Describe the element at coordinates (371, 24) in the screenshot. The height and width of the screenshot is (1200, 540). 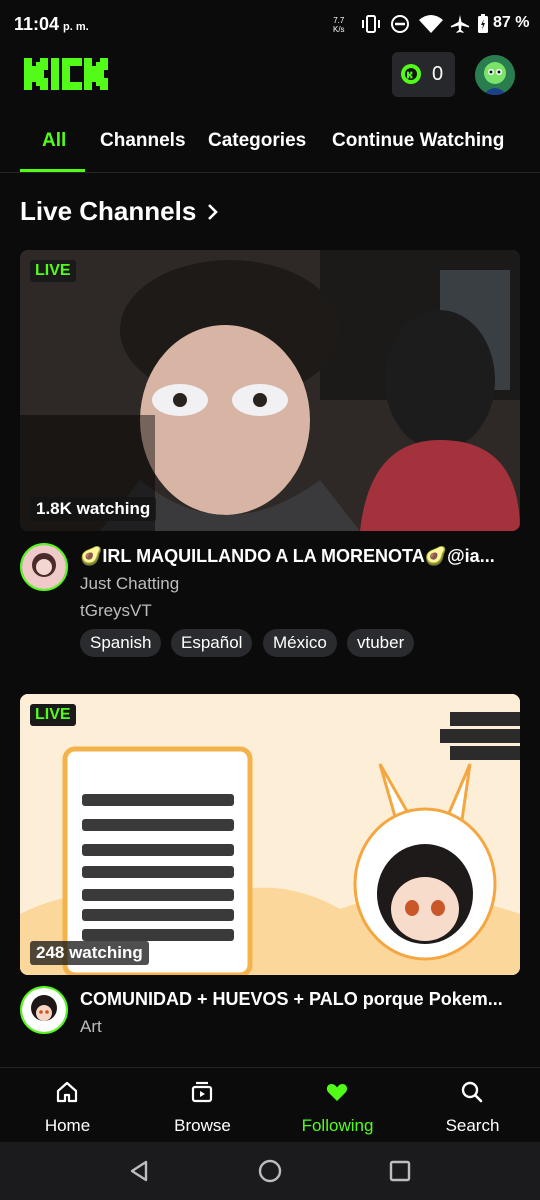
I see `vibrate-icon` at that location.